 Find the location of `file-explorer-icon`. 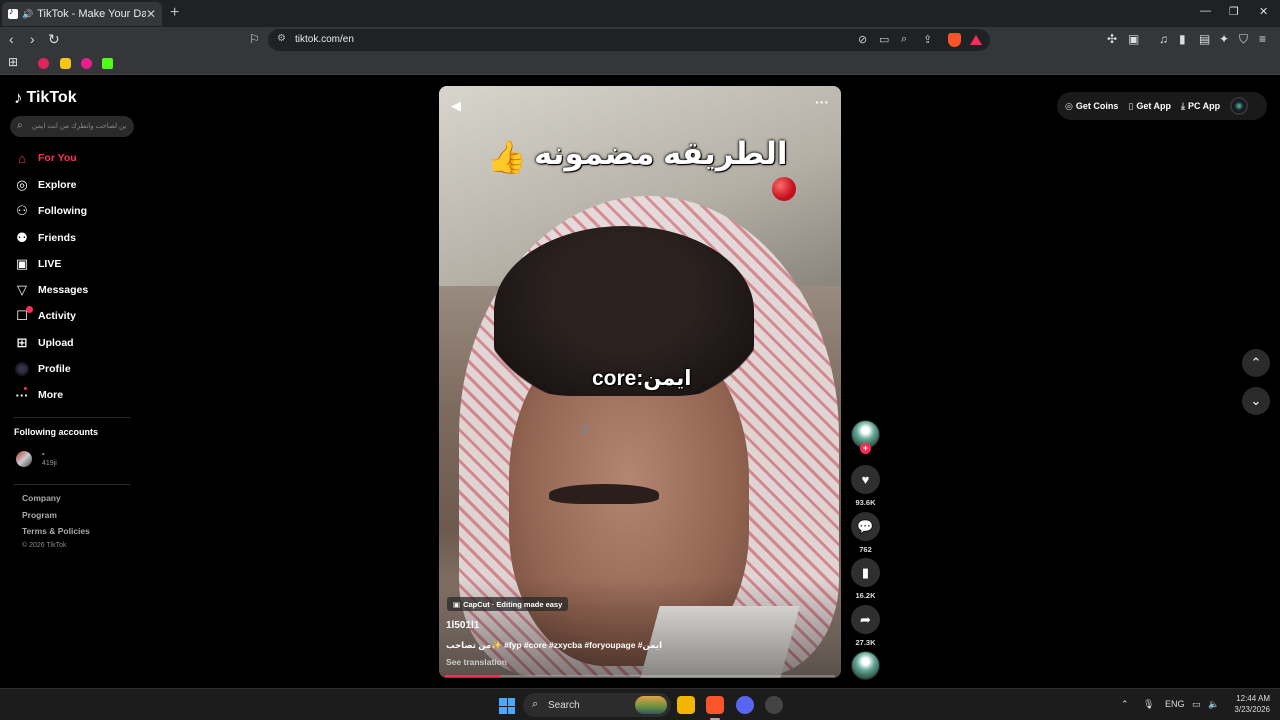

file-explorer-icon is located at coordinates (686, 705).